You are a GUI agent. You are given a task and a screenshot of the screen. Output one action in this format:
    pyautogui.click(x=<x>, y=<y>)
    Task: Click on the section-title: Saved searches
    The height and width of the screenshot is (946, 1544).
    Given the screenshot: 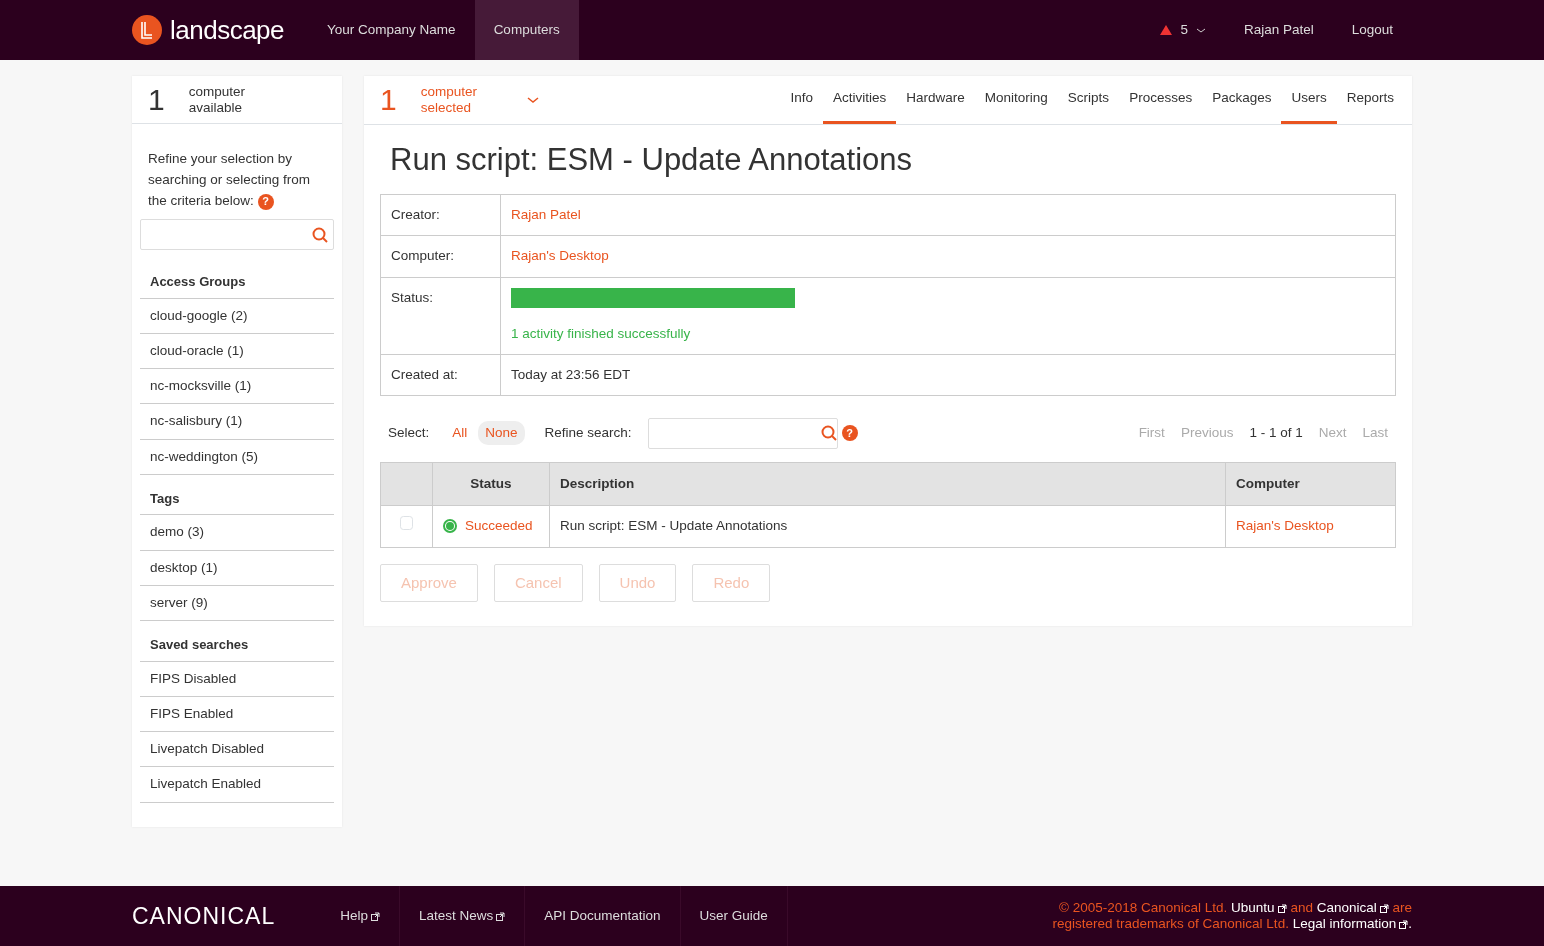 What is the action you would take?
    pyautogui.click(x=237, y=645)
    